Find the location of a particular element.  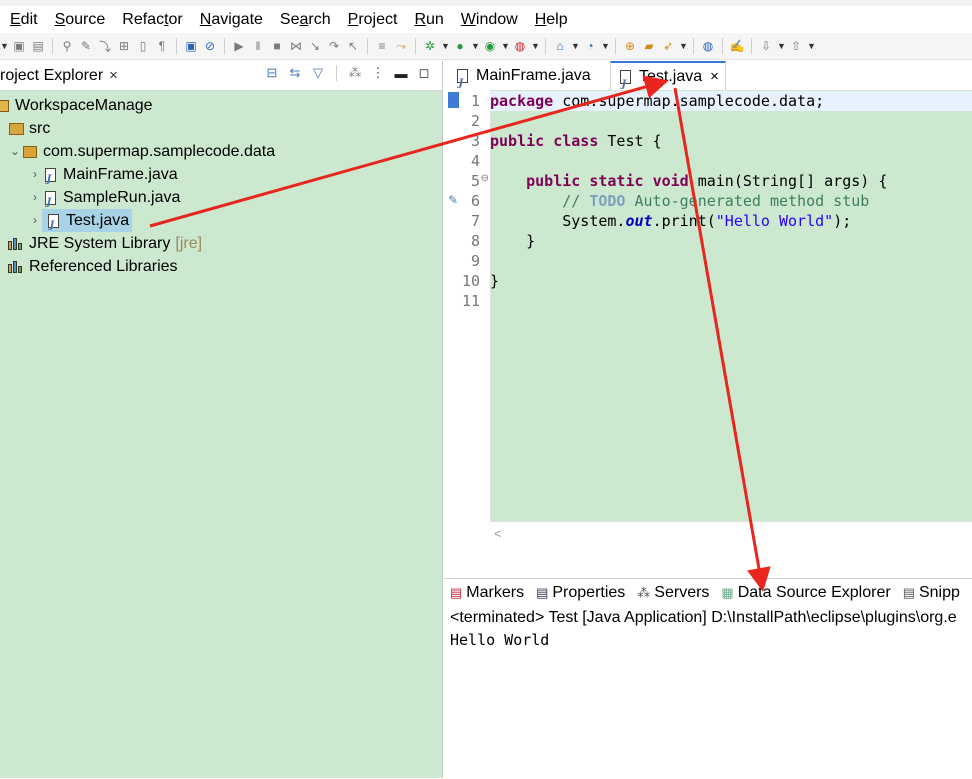

tab-label: Markers is located at coordinates (495, 592).